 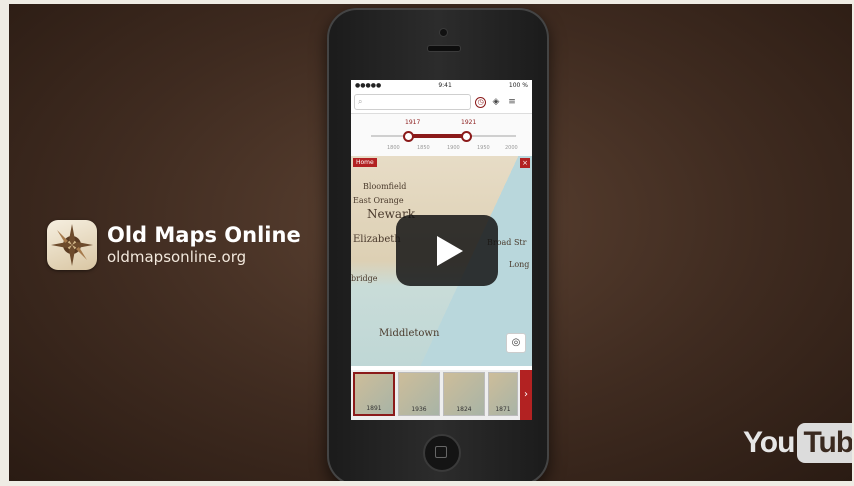 I want to click on map-label-bridge: bridge, so click(x=364, y=278).